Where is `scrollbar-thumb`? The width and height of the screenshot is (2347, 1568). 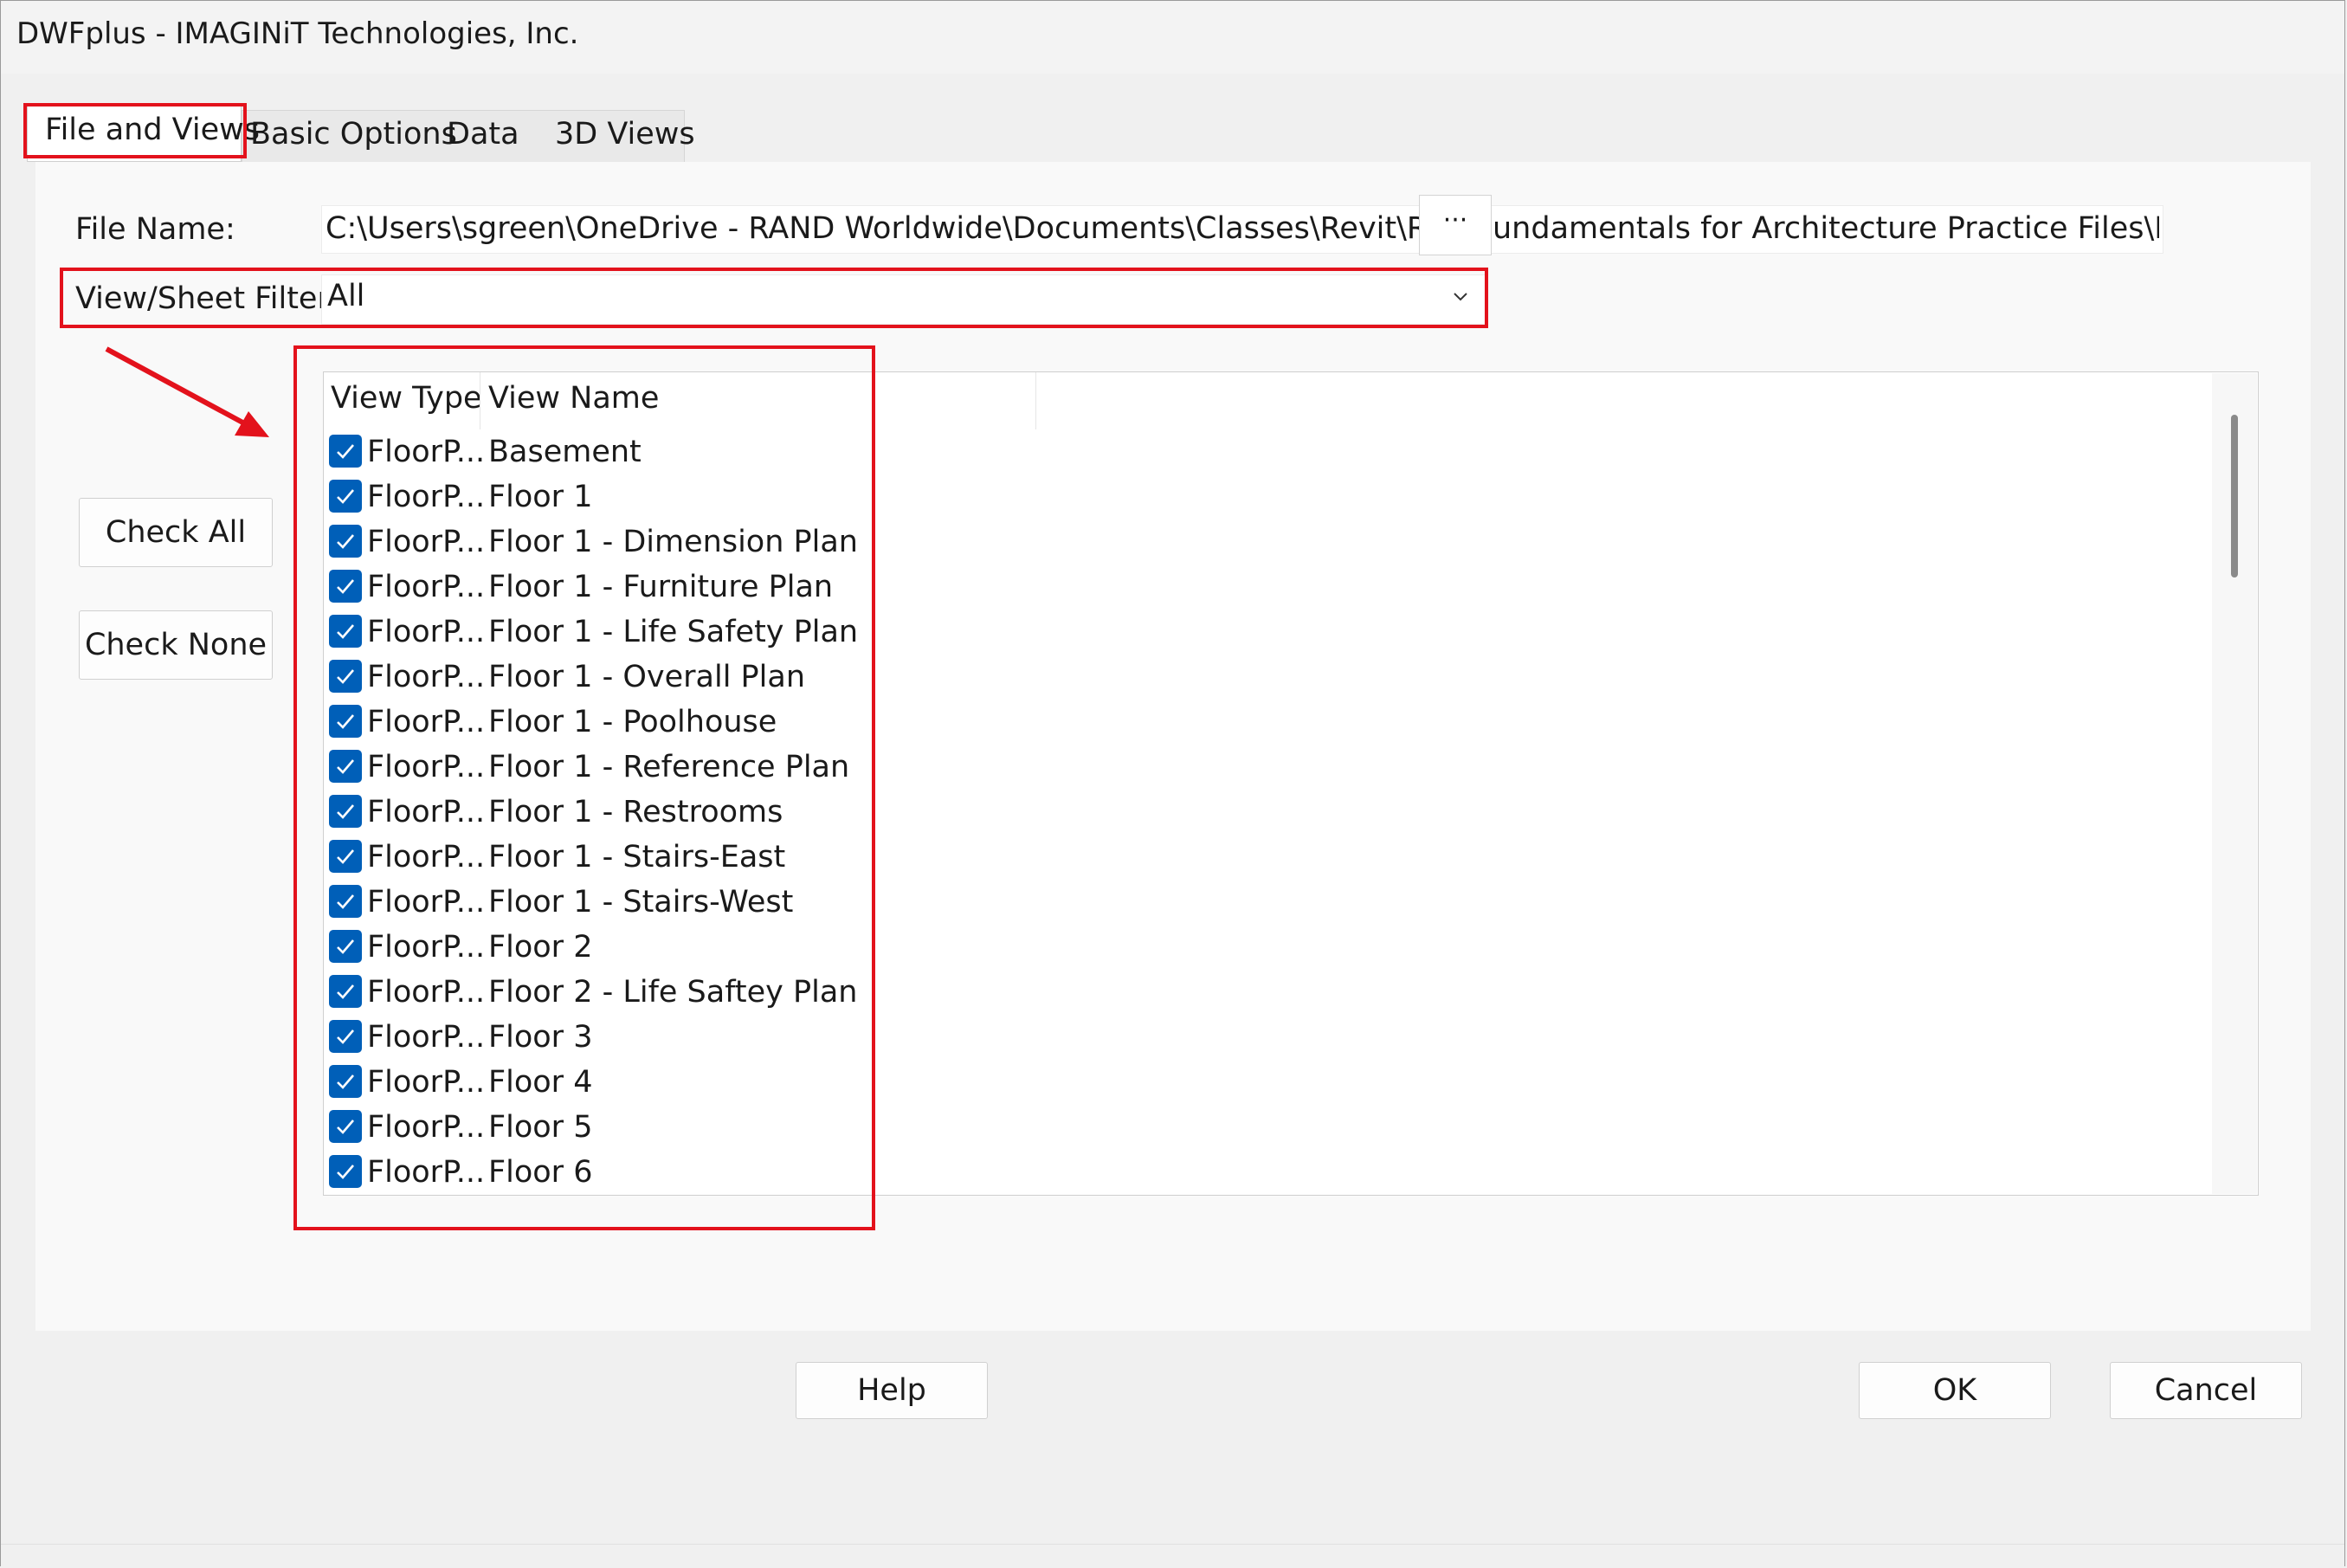
scrollbar-thumb is located at coordinates (2234, 496).